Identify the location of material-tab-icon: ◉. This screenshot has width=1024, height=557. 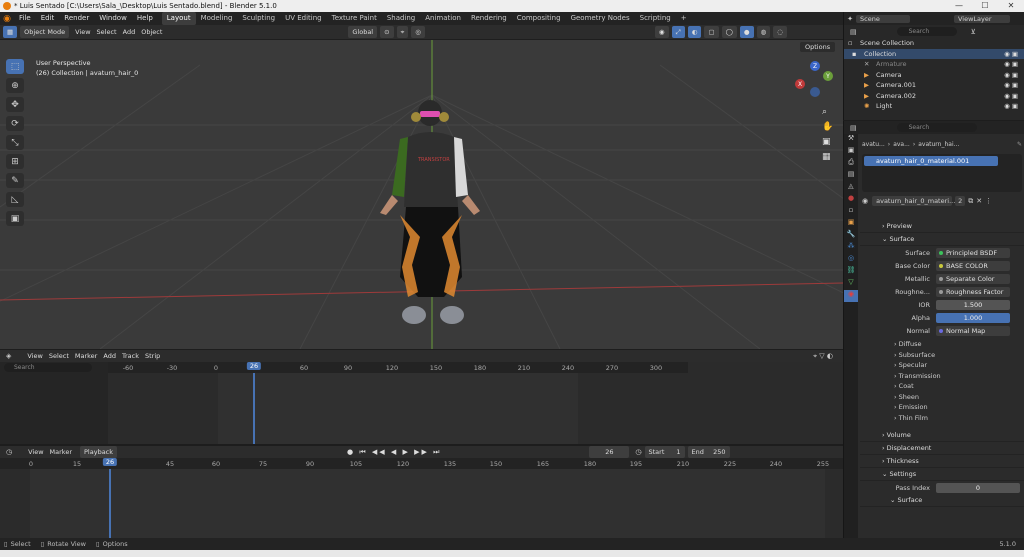
(851, 296).